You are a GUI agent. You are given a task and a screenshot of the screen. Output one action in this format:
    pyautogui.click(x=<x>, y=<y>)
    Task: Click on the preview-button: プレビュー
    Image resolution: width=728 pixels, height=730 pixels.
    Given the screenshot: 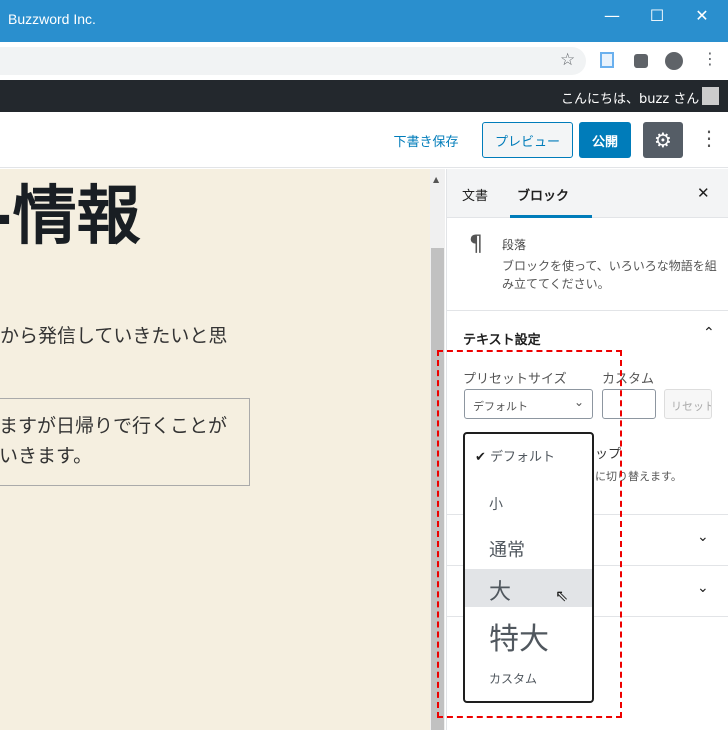 What is the action you would take?
    pyautogui.click(x=527, y=140)
    